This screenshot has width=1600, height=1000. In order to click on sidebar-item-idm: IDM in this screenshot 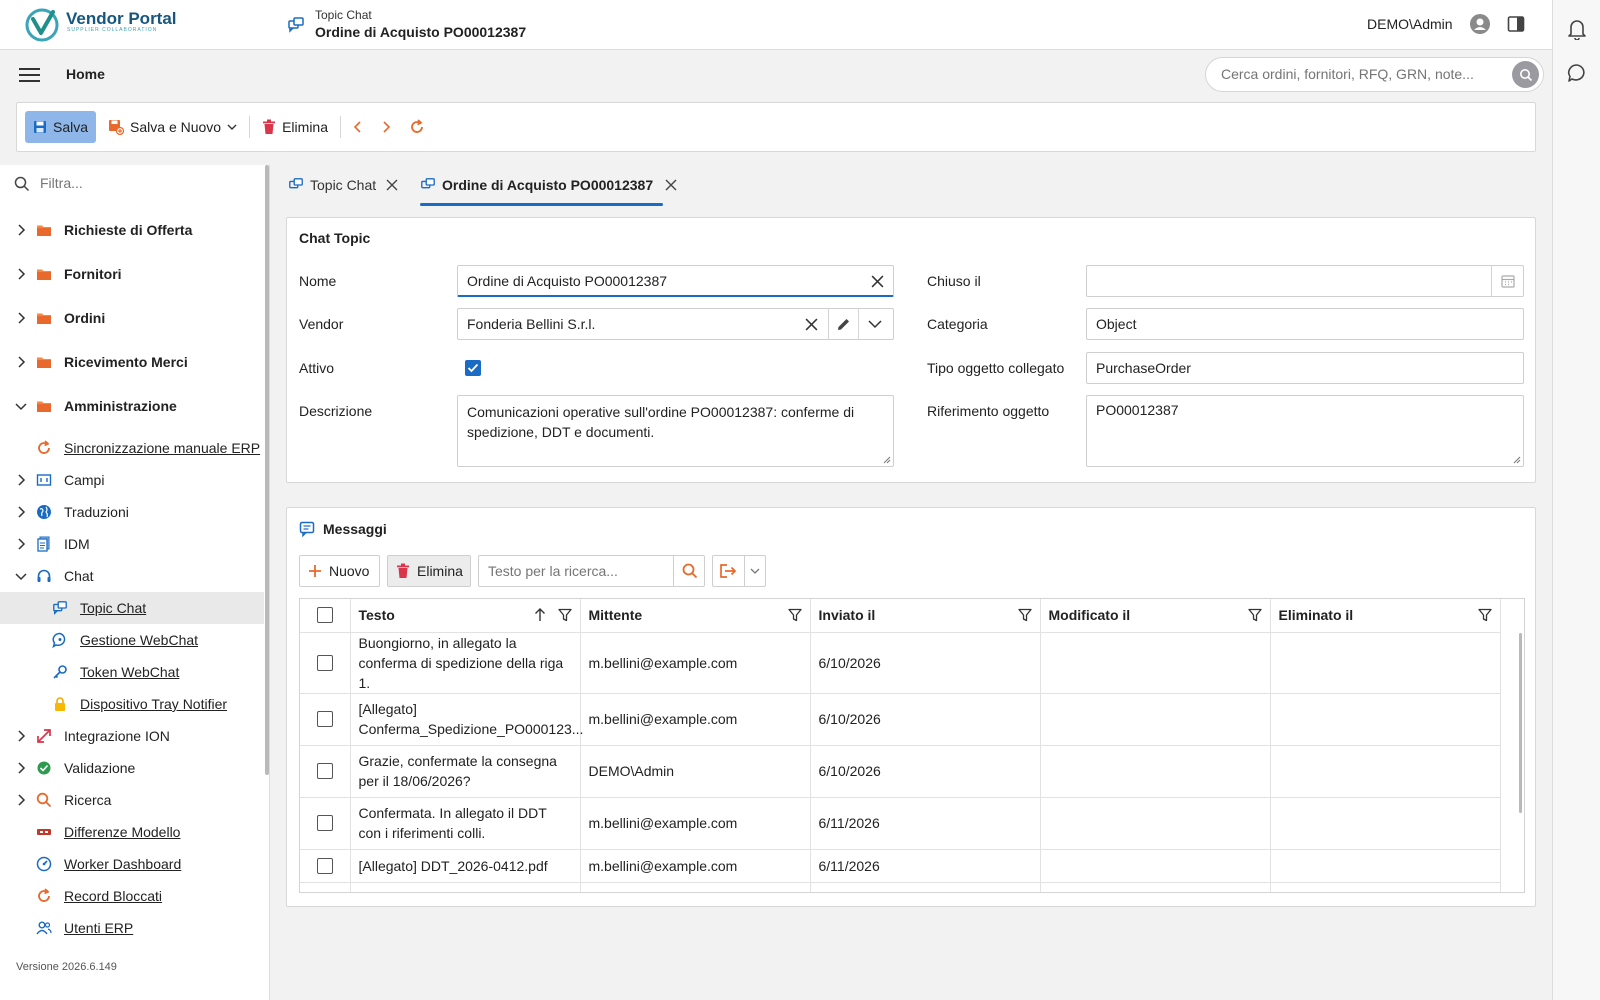, I will do `click(132, 544)`.